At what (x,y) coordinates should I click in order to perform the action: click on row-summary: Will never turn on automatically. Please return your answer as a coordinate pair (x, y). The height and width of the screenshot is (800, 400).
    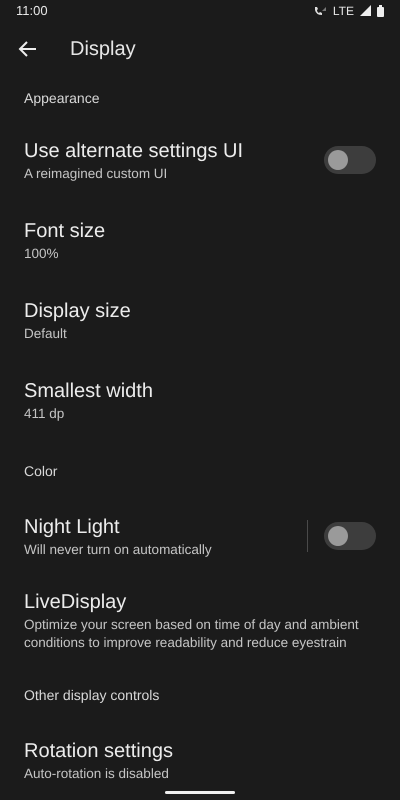
    Looking at the image, I should click on (118, 550).